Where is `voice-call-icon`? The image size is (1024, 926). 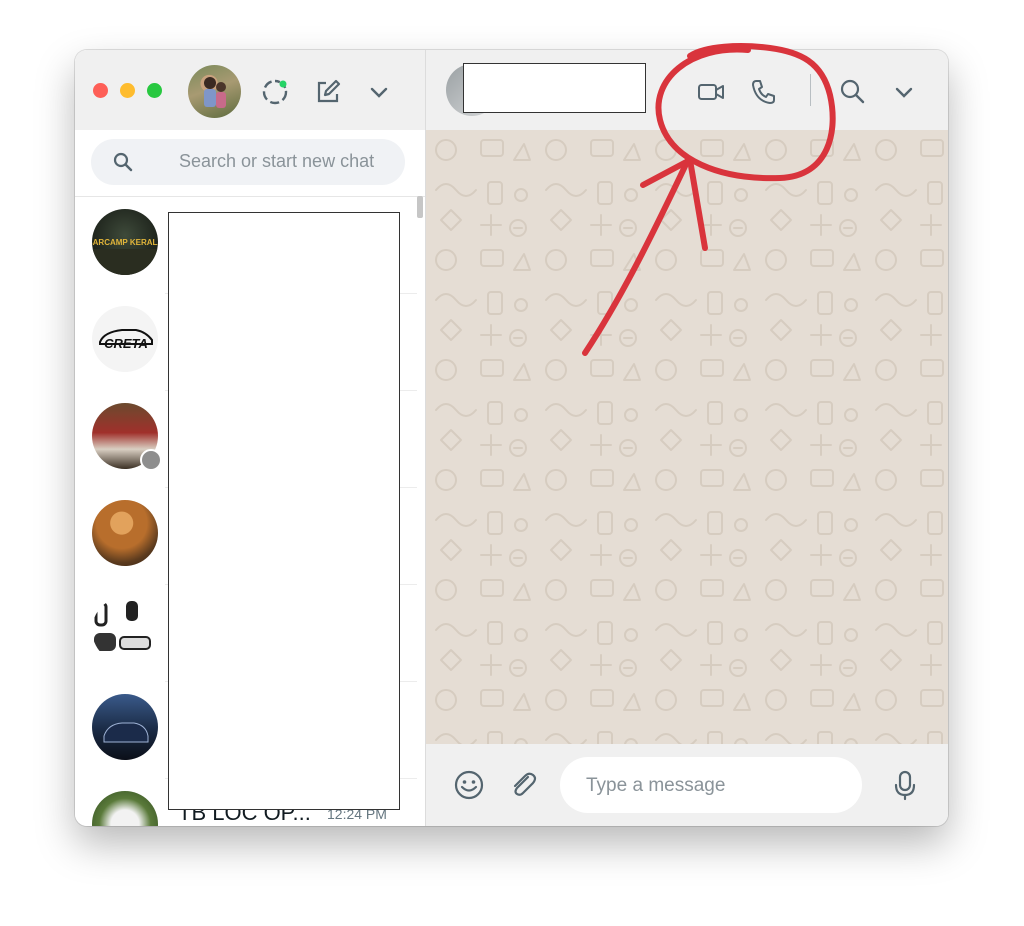 voice-call-icon is located at coordinates (763, 92).